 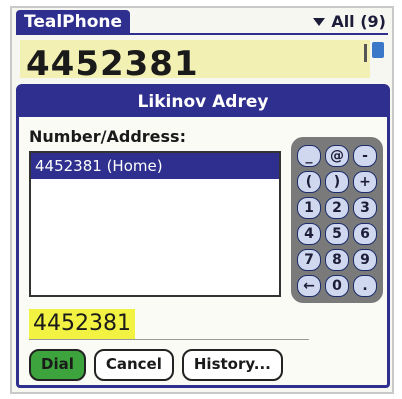 I want to click on key-4: 4, so click(x=309, y=234).